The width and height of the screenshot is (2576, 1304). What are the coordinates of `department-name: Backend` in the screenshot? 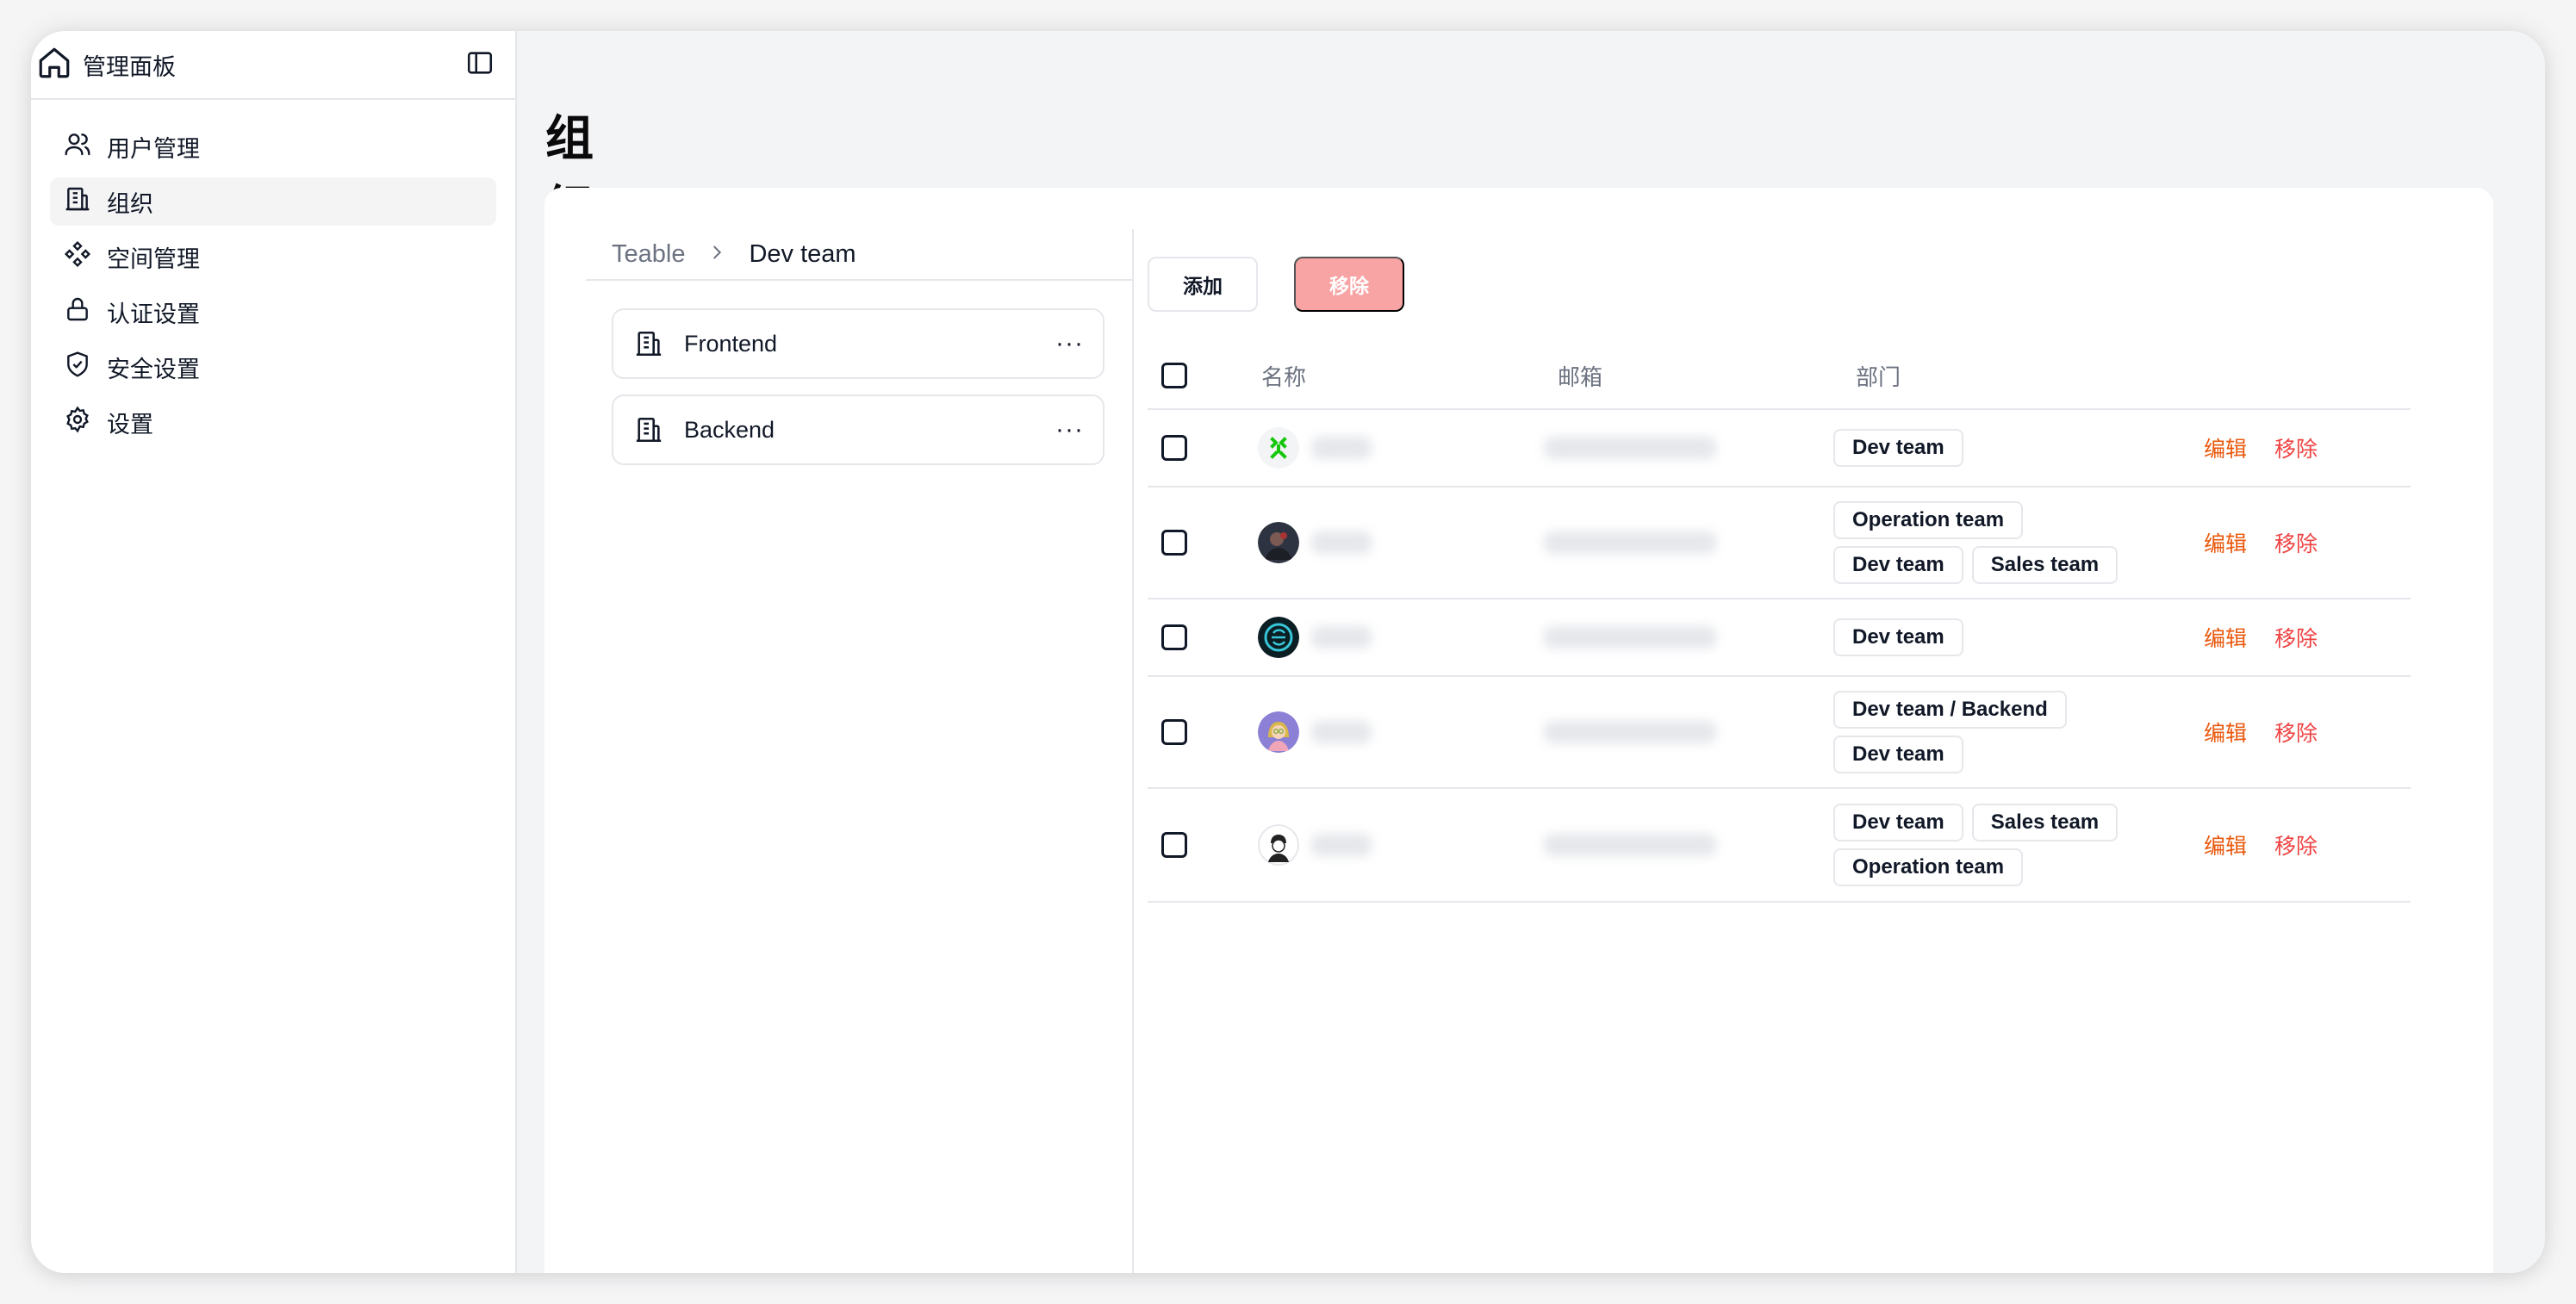 It's located at (729, 430).